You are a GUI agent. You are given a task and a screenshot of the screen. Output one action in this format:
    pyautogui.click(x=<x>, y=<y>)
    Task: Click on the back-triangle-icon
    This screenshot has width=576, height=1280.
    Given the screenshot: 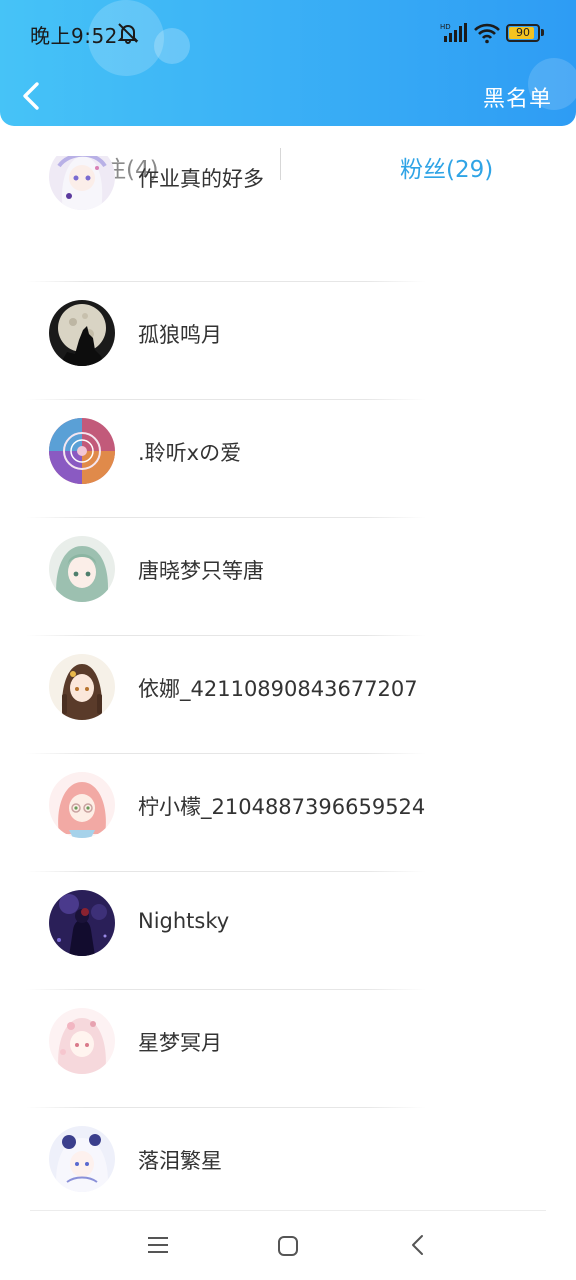 What is the action you would take?
    pyautogui.click(x=418, y=1245)
    